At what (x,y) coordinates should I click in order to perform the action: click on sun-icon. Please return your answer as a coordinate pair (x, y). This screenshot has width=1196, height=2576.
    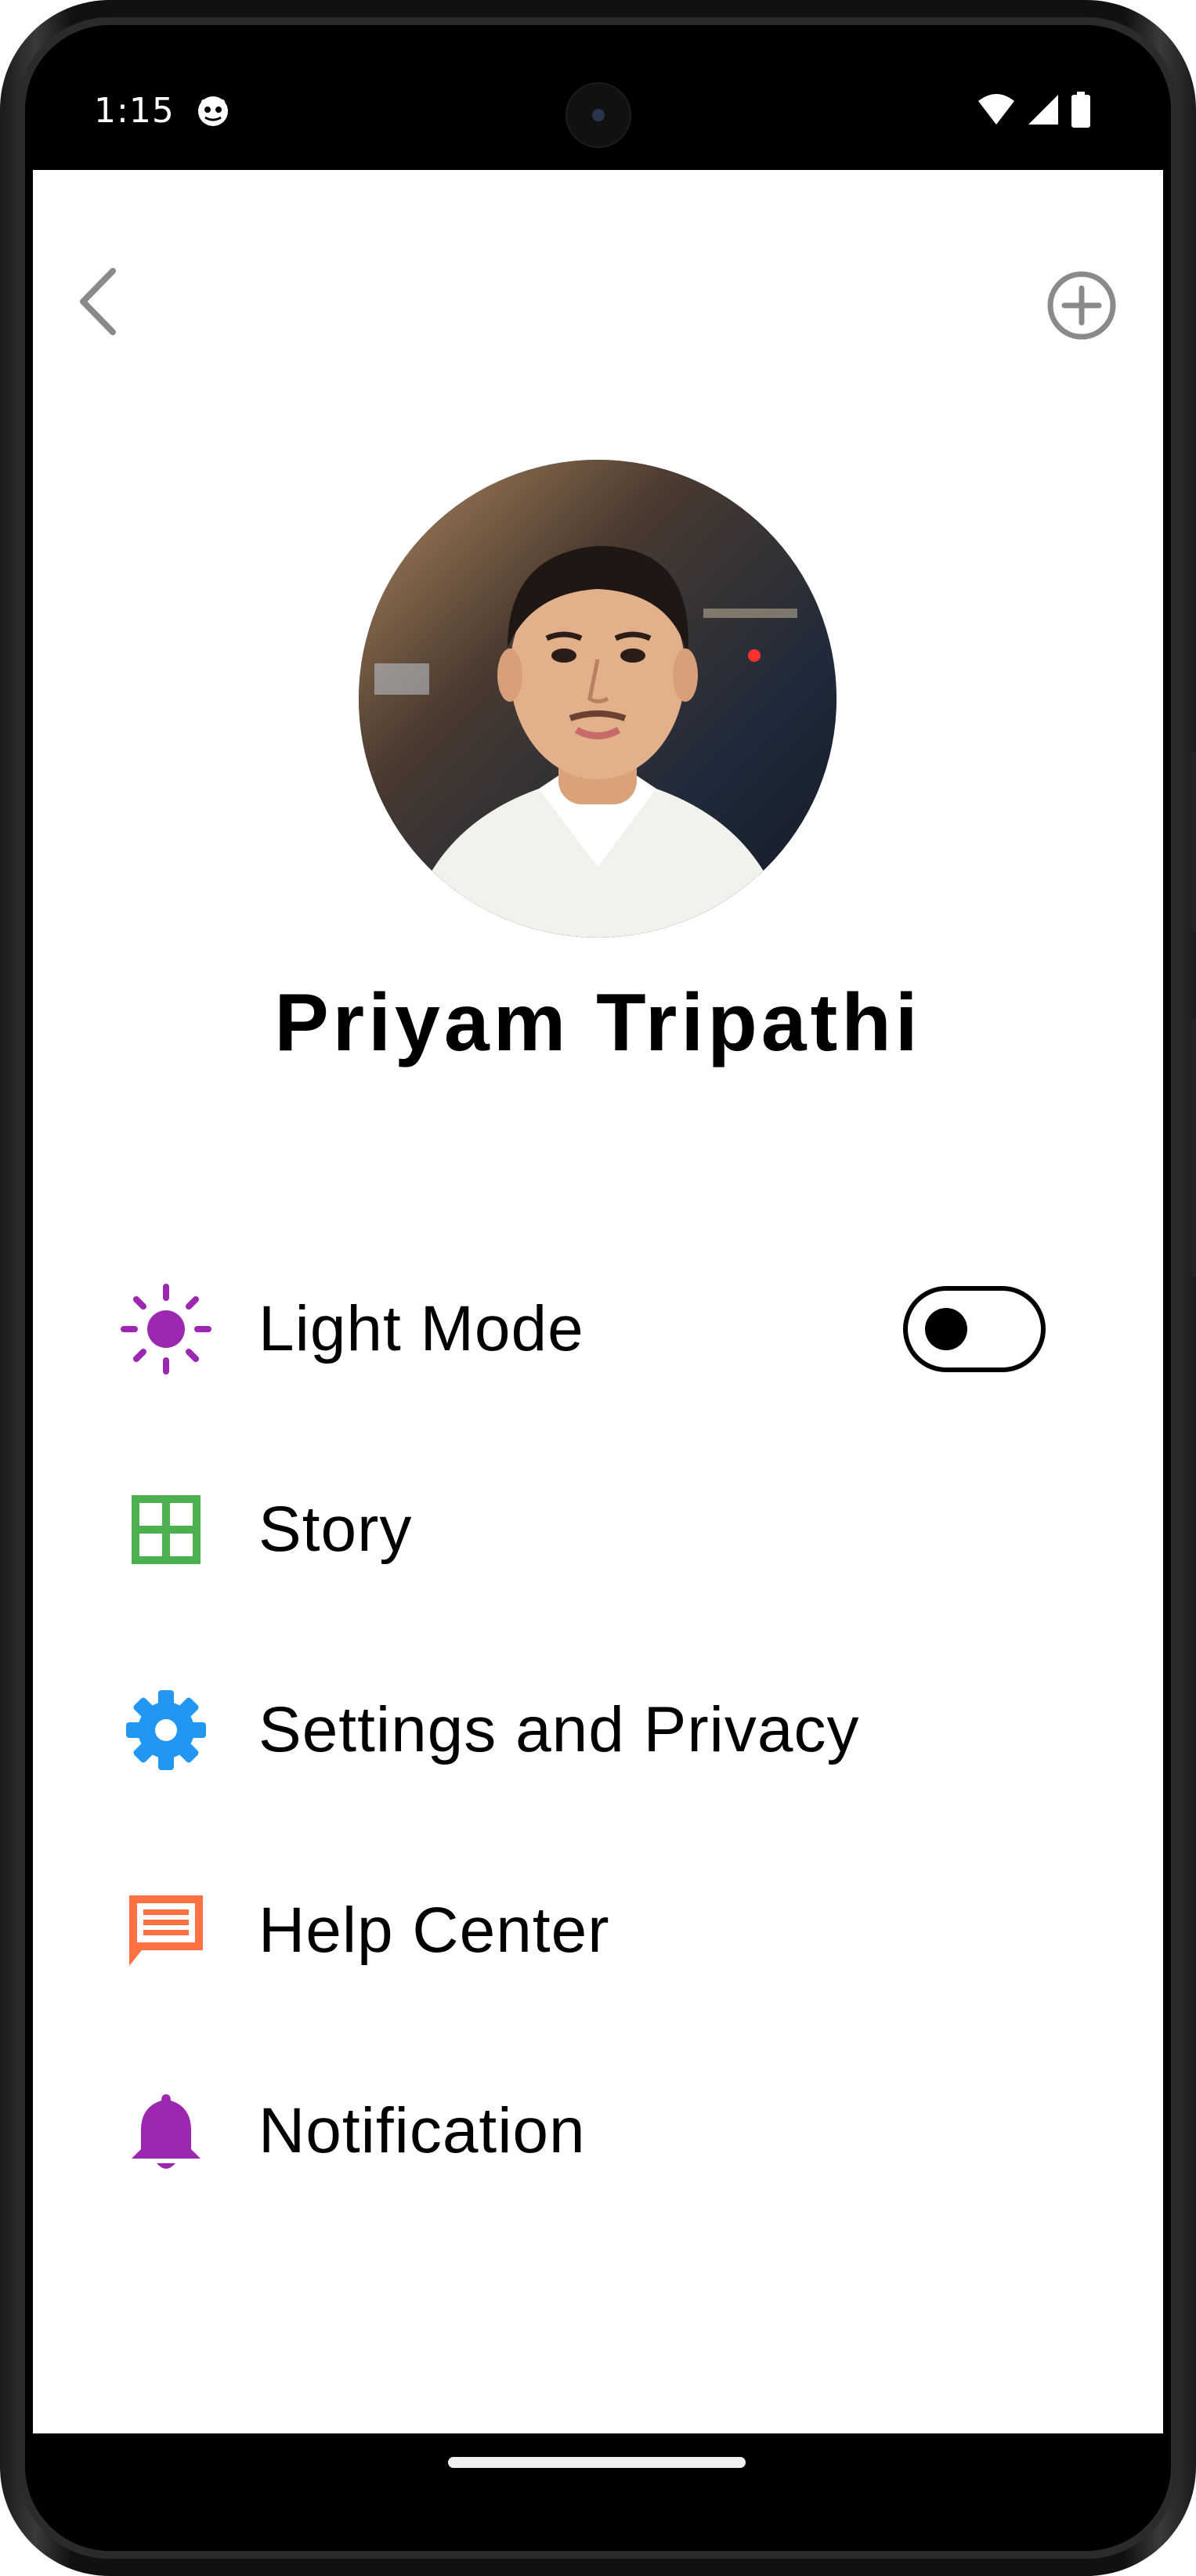
    Looking at the image, I should click on (166, 1329).